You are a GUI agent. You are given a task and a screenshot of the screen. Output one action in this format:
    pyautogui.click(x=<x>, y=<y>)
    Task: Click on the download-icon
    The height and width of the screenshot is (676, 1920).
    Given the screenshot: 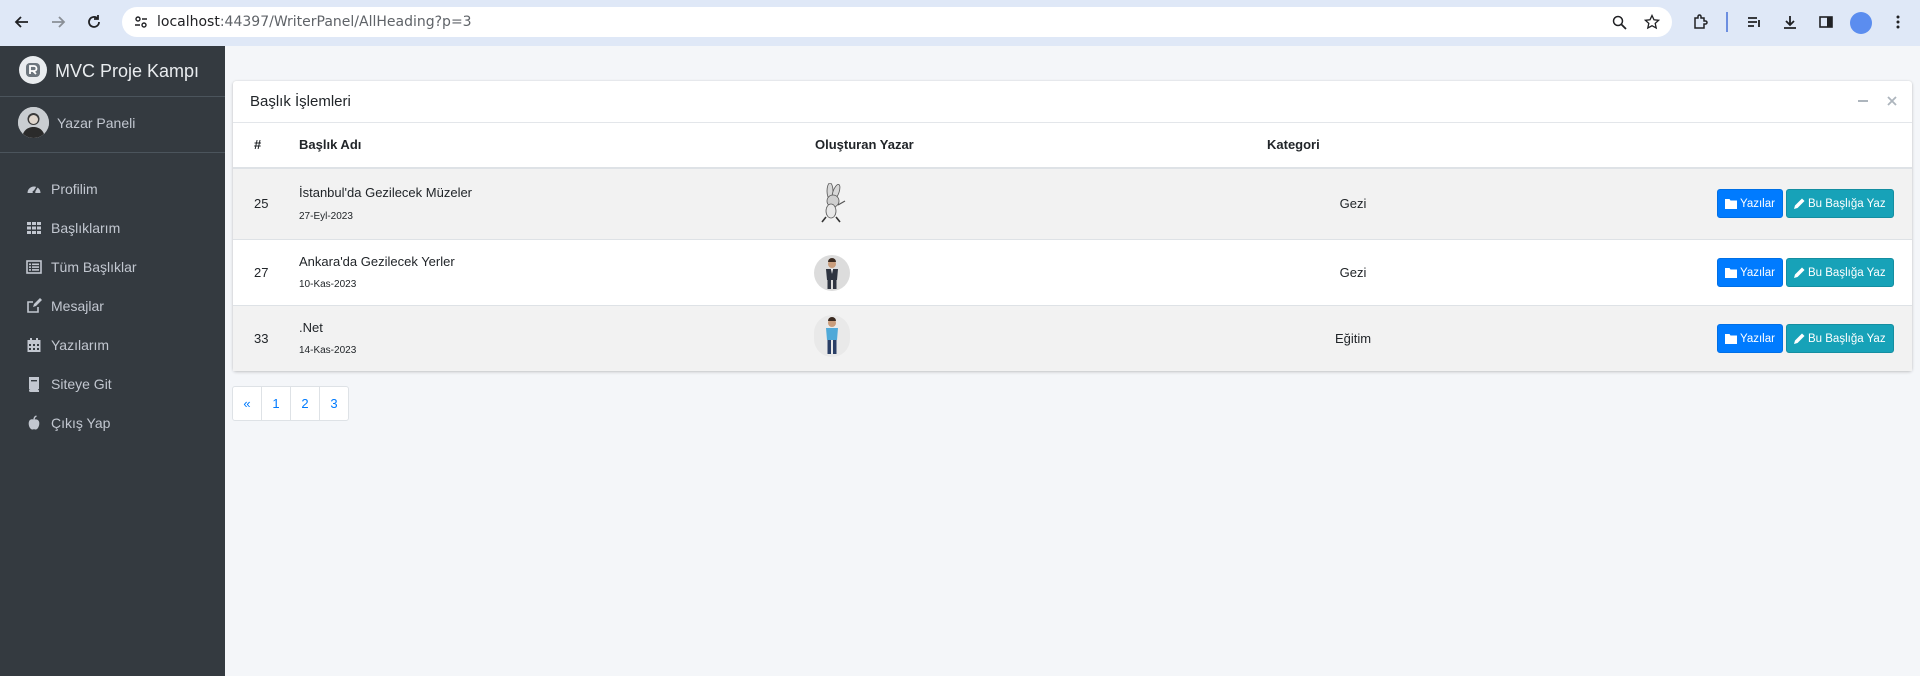 What is the action you would take?
    pyautogui.click(x=1790, y=22)
    